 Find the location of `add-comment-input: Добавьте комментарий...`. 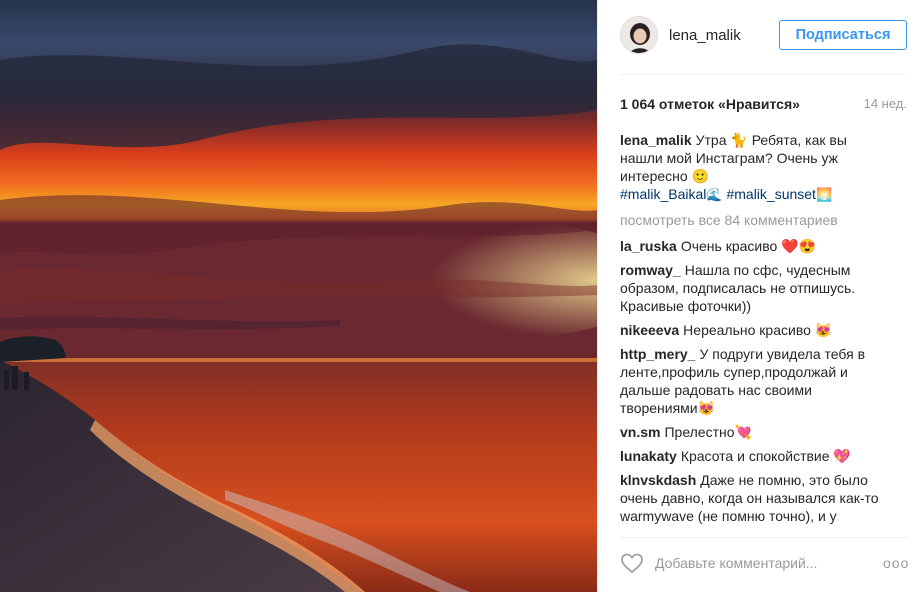

add-comment-input: Добавьте комментарий... is located at coordinates (736, 563).